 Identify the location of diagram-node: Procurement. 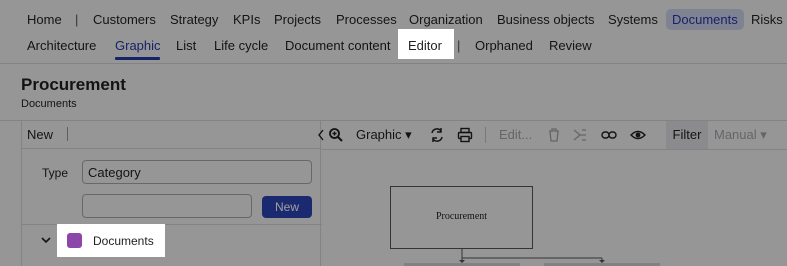
(461, 217).